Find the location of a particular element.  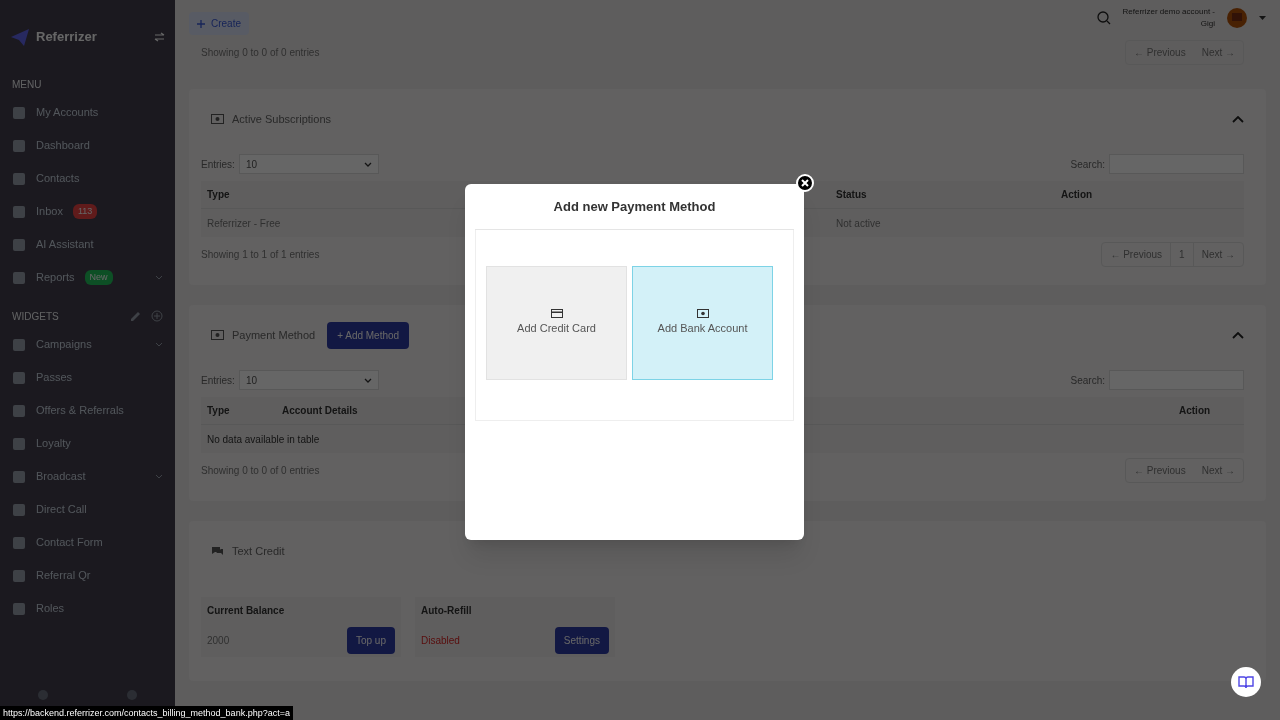

add-method-button: + Add Method is located at coordinates (368, 335).